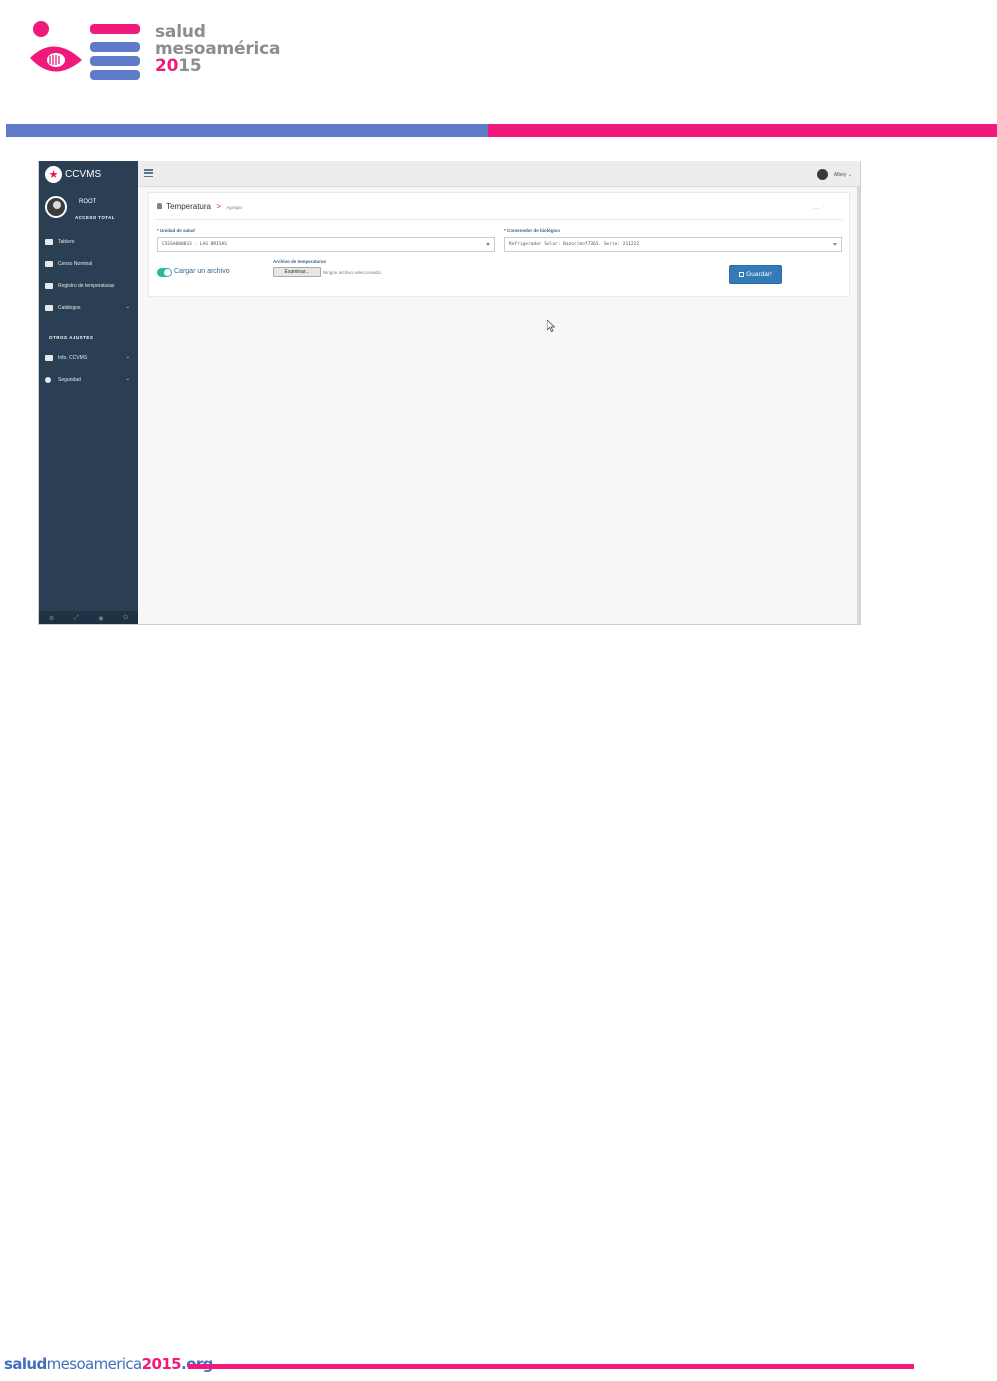 The height and width of the screenshot is (1381, 997). Describe the element at coordinates (148, 173) in the screenshot. I see `menu-toggle-icon` at that location.